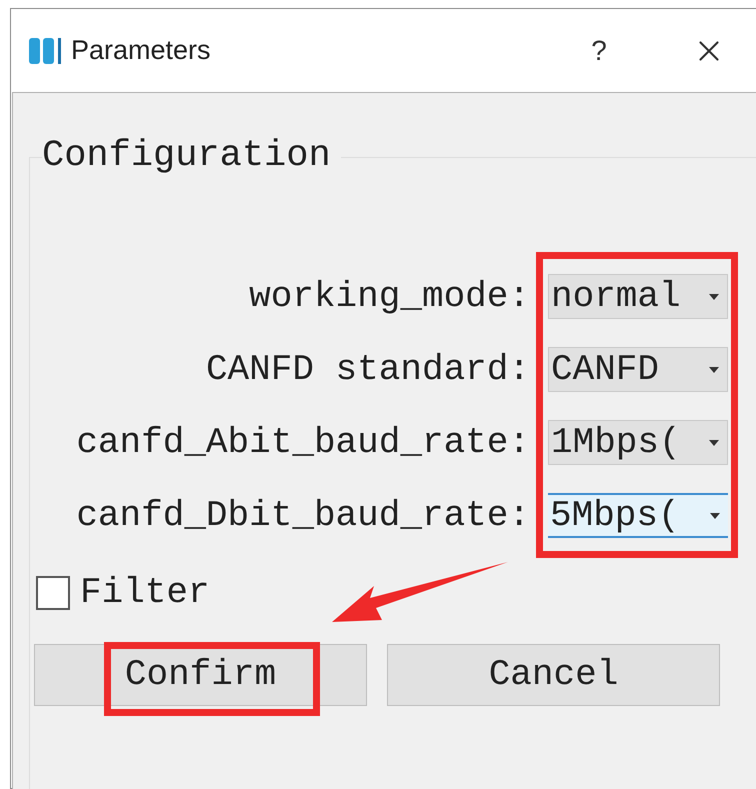 Image resolution: width=756 pixels, height=789 pixels. What do you see at coordinates (389, 297) in the screenshot?
I see `field-label: working_mode:` at bounding box center [389, 297].